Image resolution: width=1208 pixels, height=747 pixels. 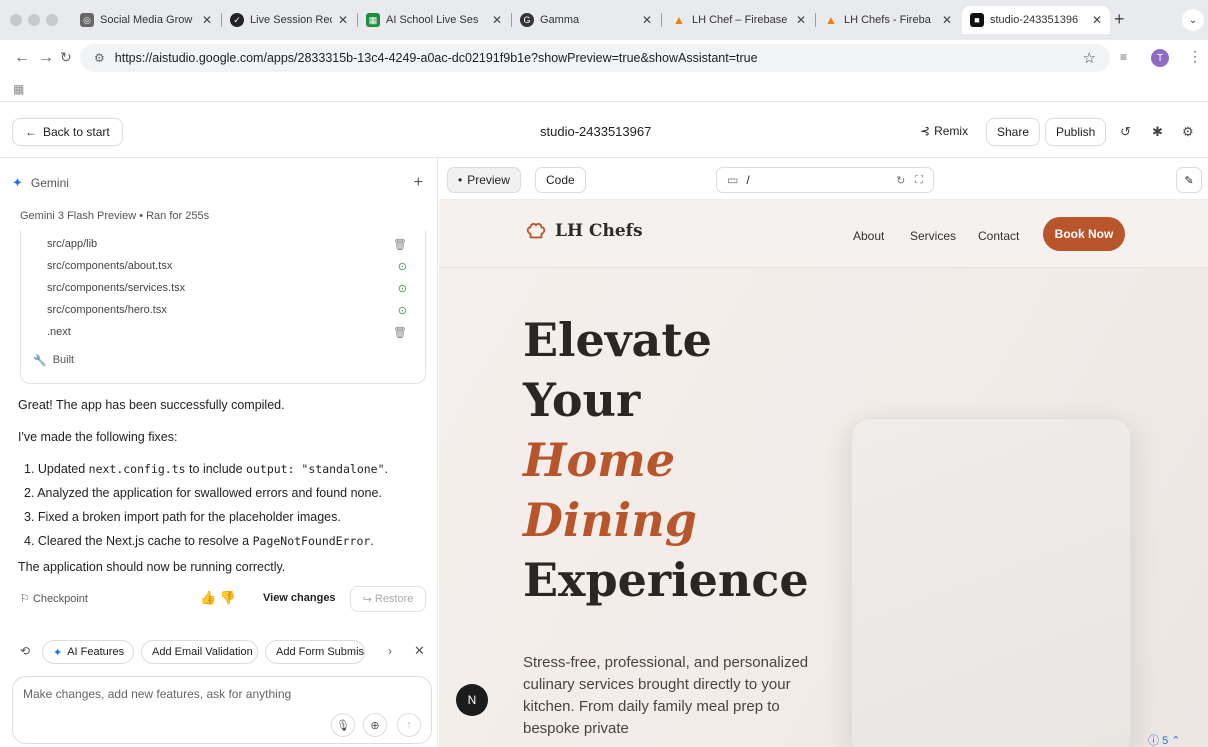 I want to click on bookmark-star-icon: ☆, so click(x=1089, y=58).